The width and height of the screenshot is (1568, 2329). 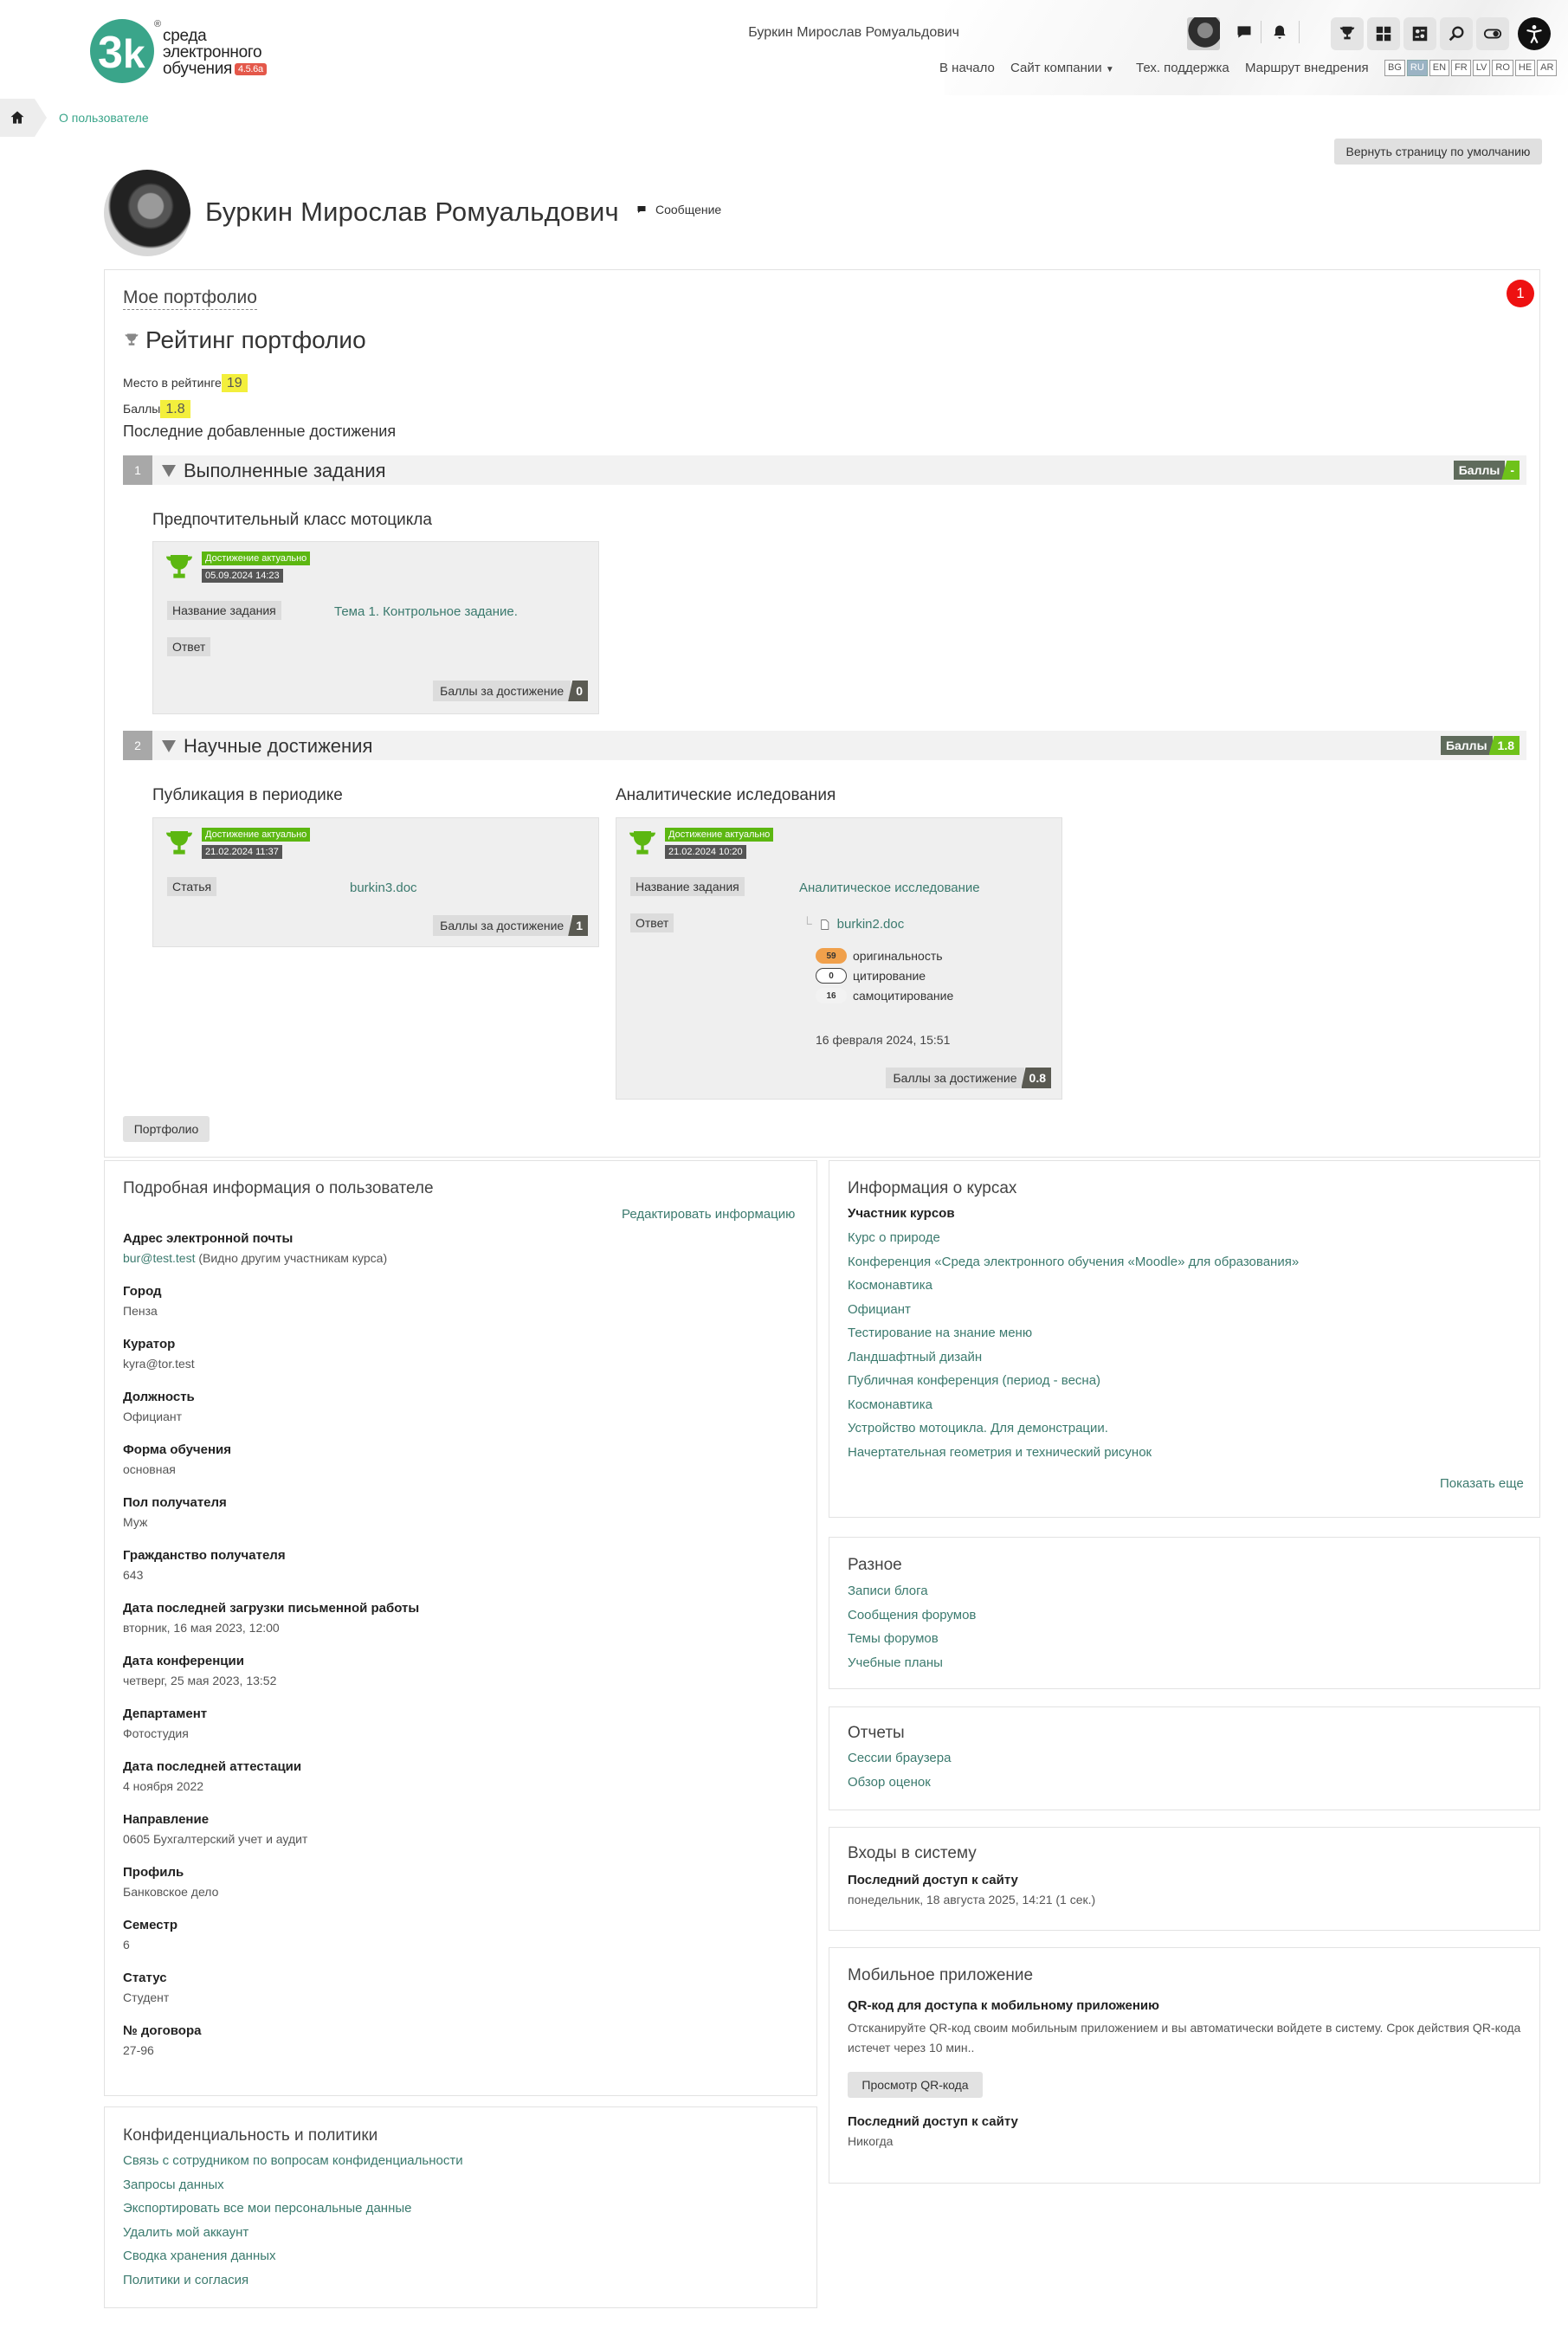 I want to click on portfolio-title: Мое портфолио, so click(x=190, y=298).